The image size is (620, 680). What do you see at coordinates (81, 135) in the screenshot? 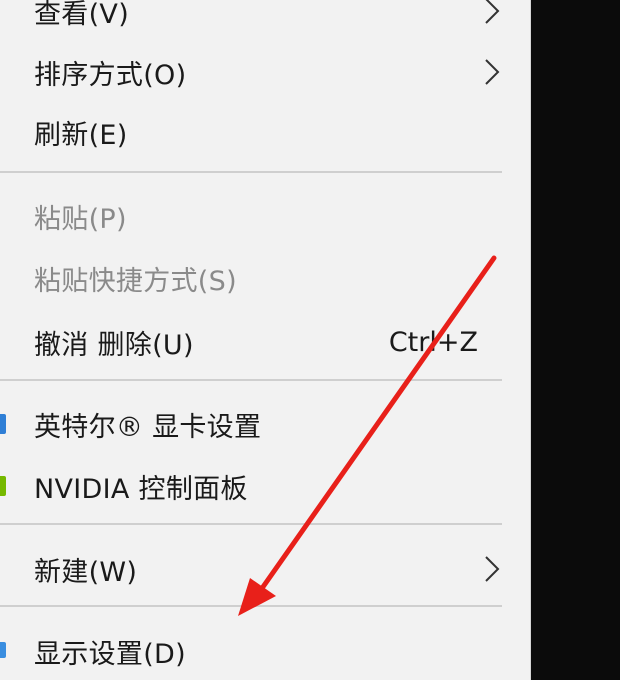
I see `menu-item-label: 刷新(E)` at bounding box center [81, 135].